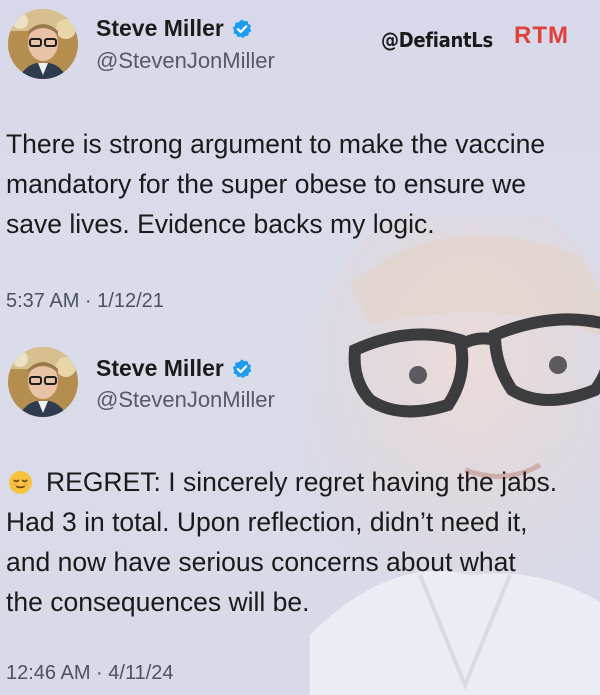 This screenshot has height=695, width=600. I want to click on watermark-logo: RTM, so click(541, 35).